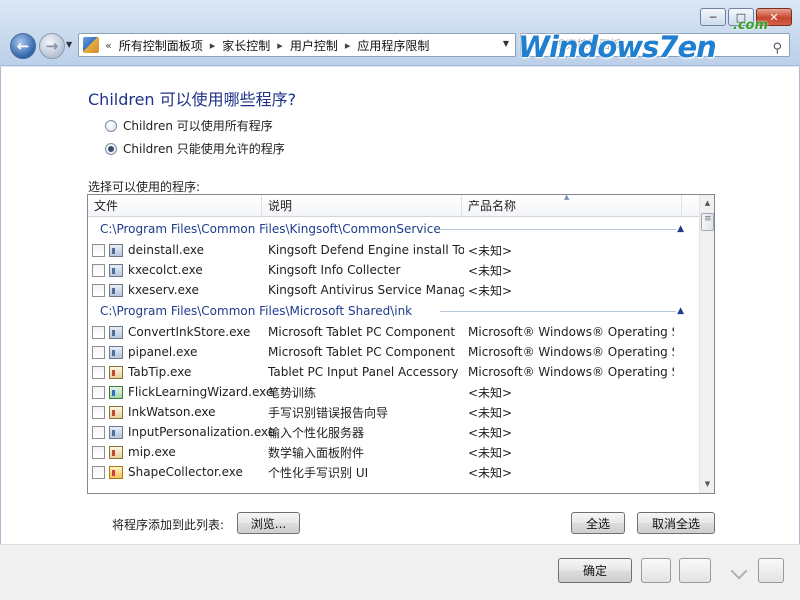 This screenshot has width=800, height=600. Describe the element at coordinates (111, 125) in the screenshot. I see `radio-button` at that location.